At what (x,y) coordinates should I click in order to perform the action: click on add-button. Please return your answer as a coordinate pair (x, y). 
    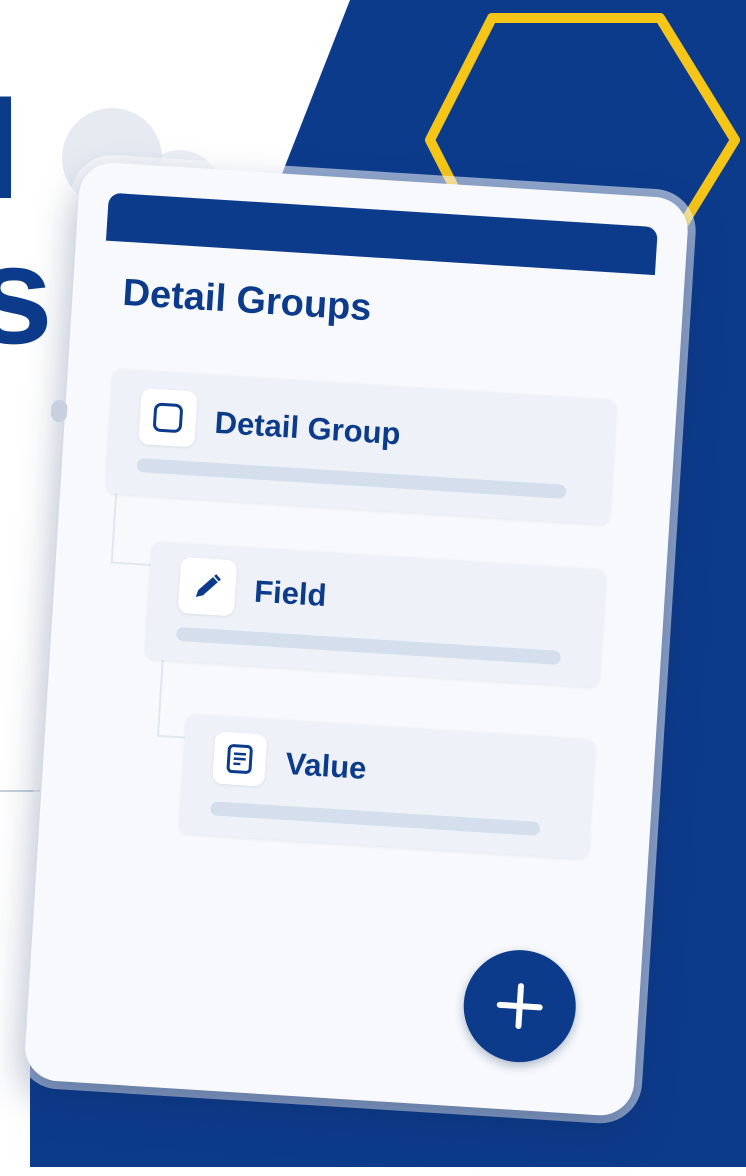
    Looking at the image, I should click on (519, 1006).